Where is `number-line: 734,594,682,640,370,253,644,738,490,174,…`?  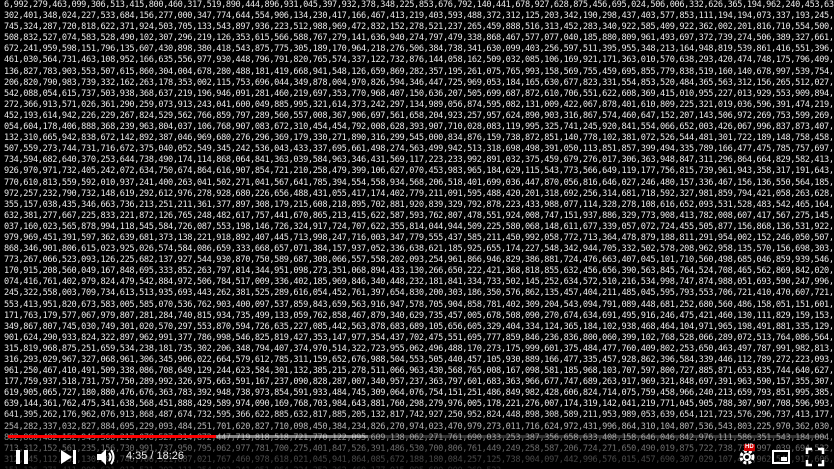 number-line: 734,594,682,640,370,253,644,738,490,174,… is located at coordinates (419, 160).